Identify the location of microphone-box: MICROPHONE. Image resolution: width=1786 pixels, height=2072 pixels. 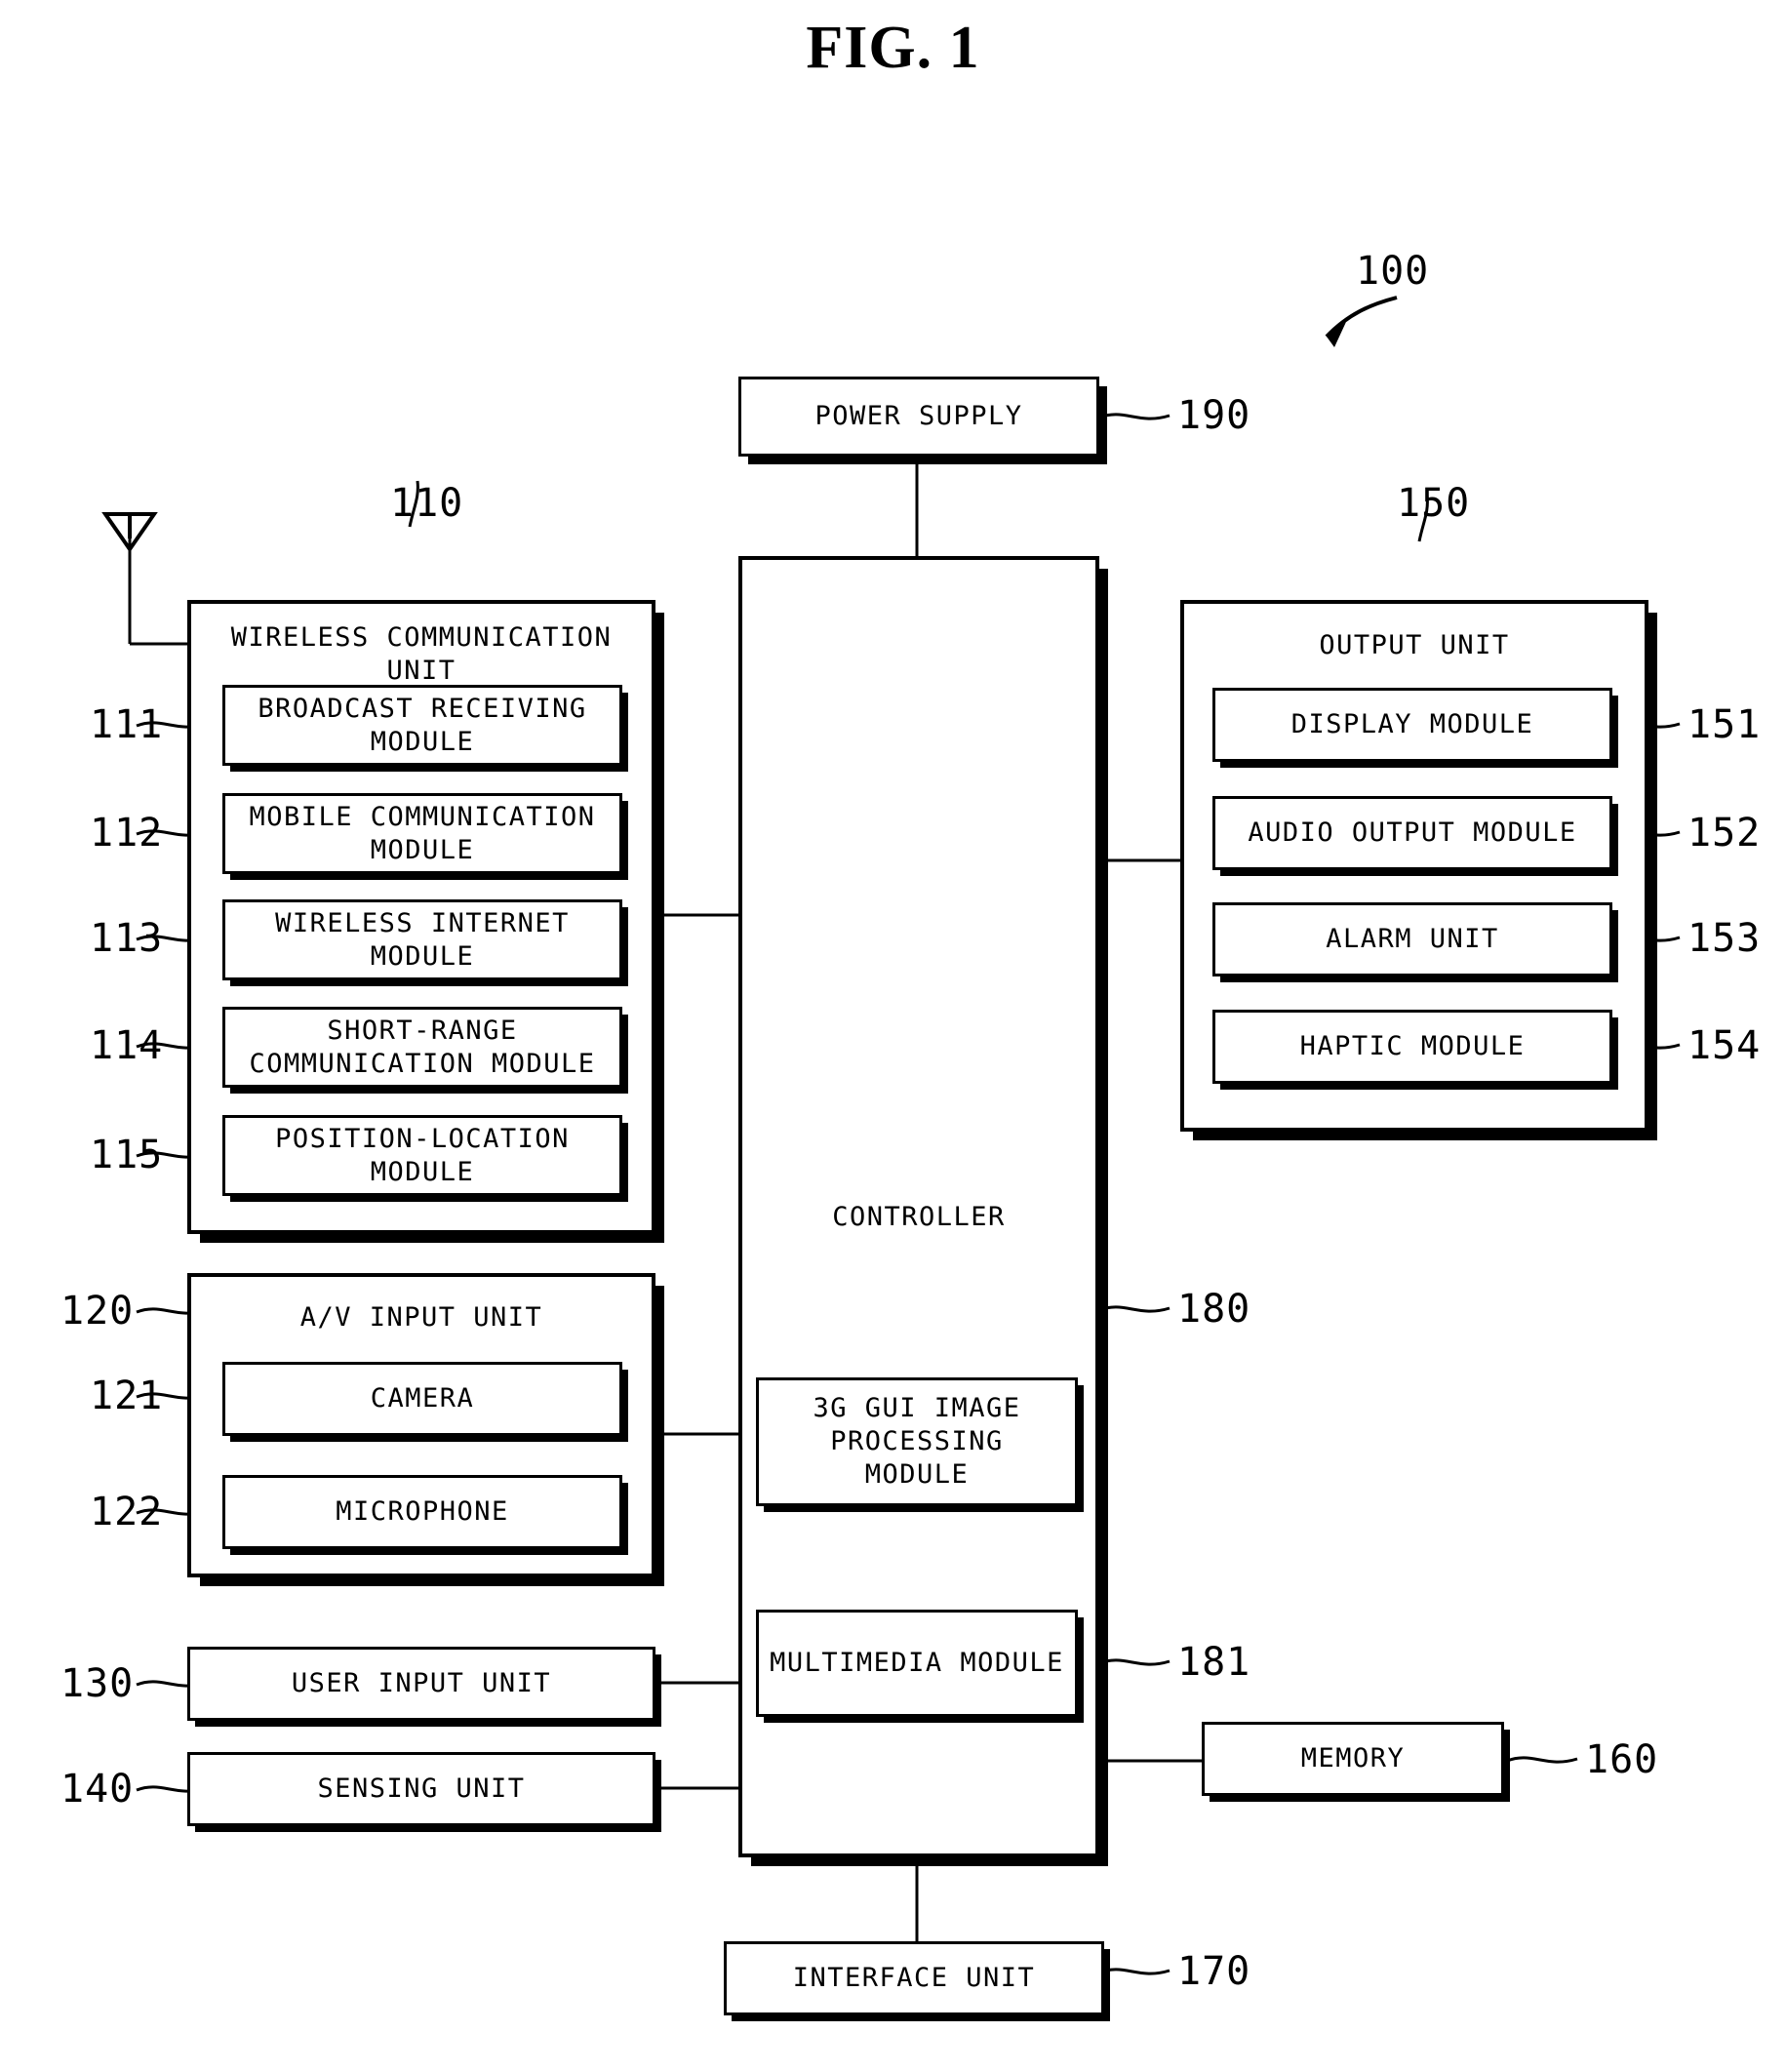
(422, 1512).